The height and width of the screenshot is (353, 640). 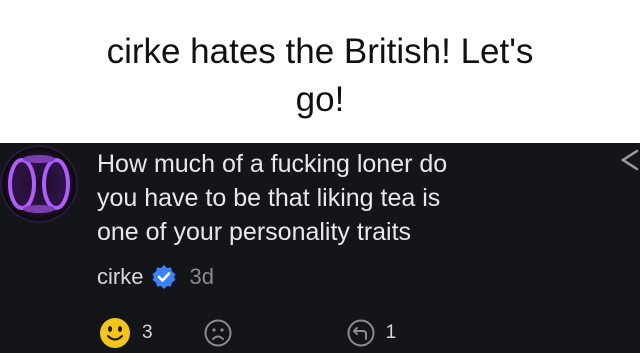 I want to click on reply-action: 1, so click(x=371, y=333).